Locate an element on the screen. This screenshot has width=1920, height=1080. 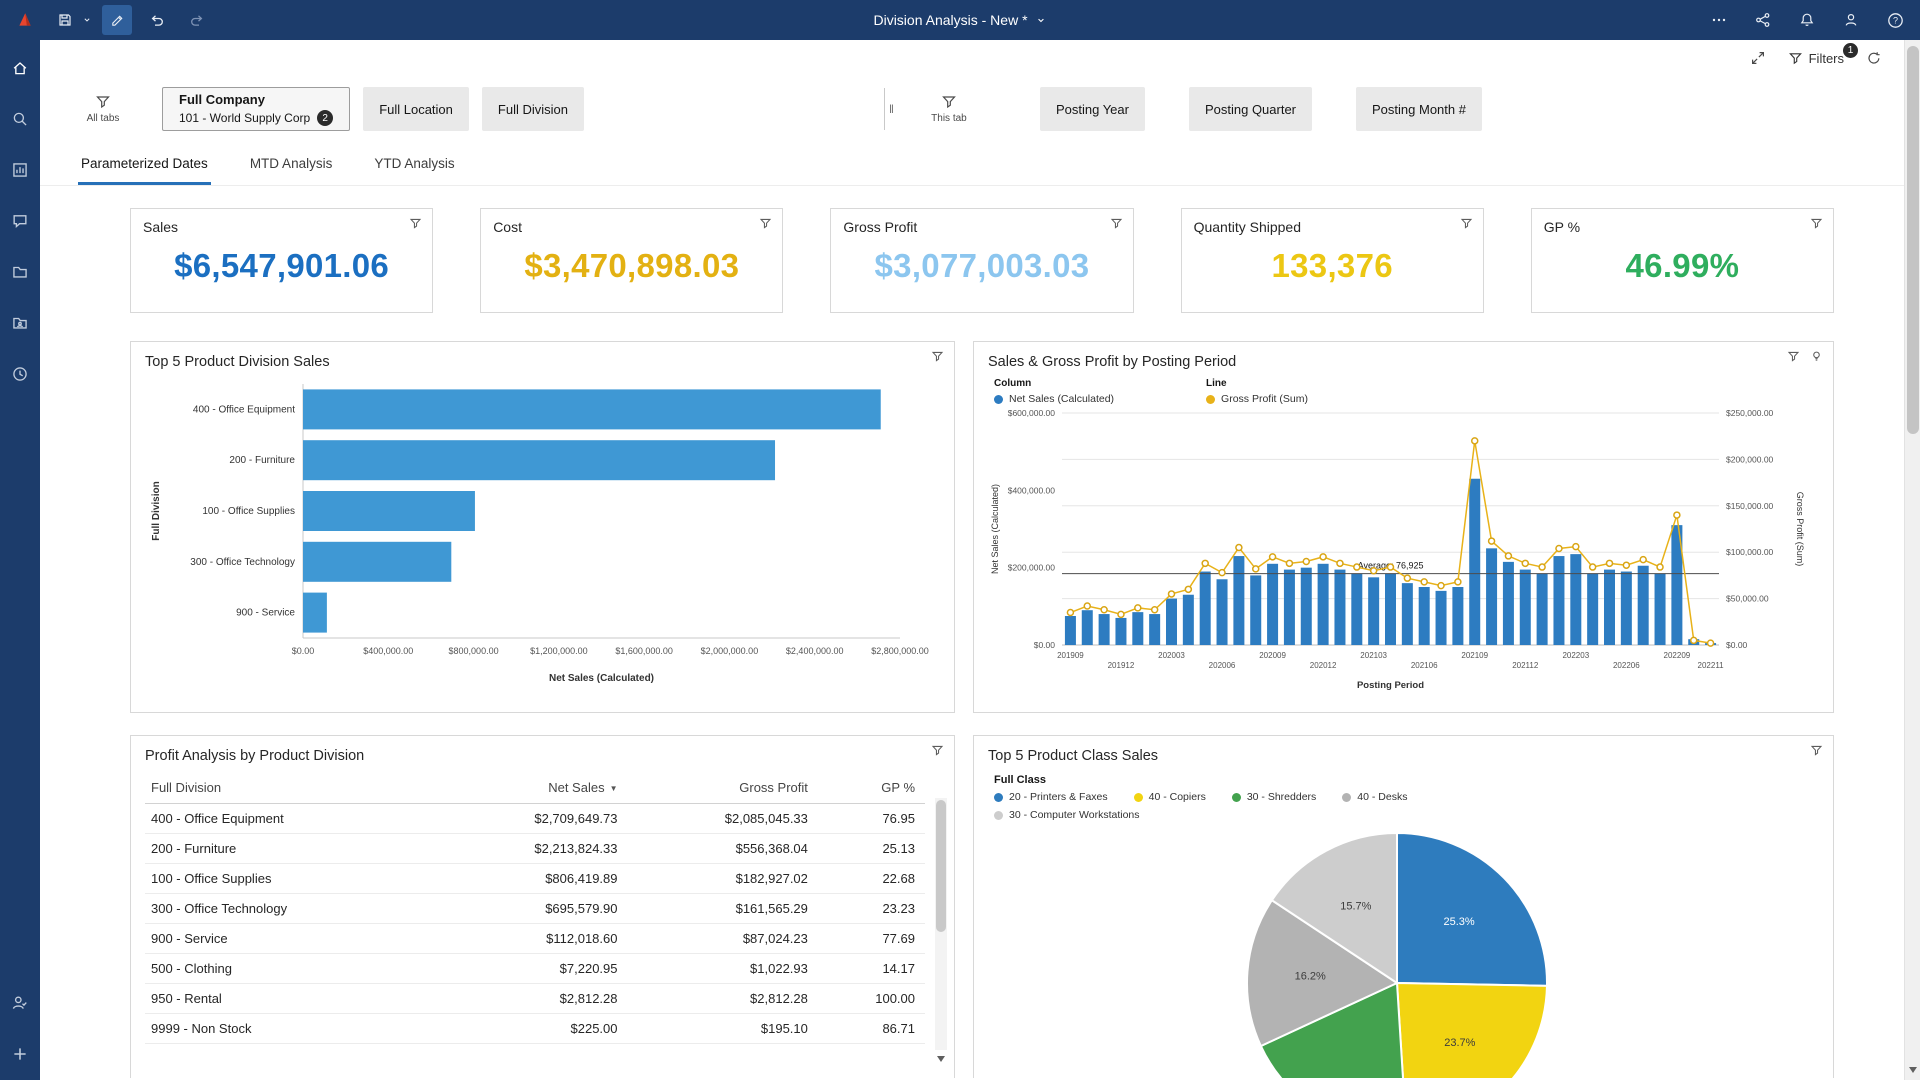
filter-chip-posting-quarter: Posting Quarter is located at coordinates (1250, 109).